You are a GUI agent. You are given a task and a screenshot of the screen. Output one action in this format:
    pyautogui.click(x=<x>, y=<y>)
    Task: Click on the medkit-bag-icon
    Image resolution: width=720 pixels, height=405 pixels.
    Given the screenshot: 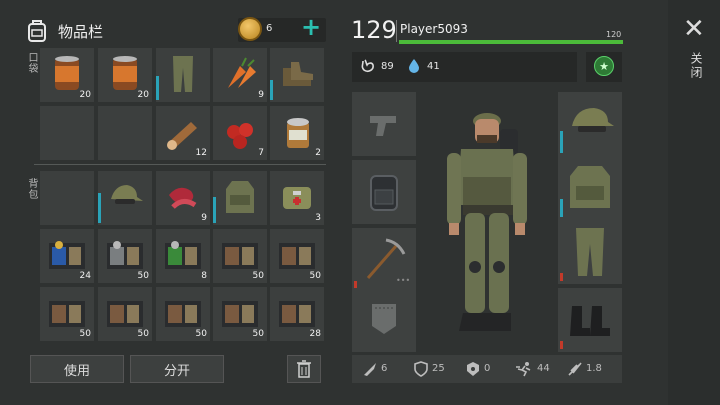 What is the action you would take?
    pyautogui.click(x=297, y=198)
    